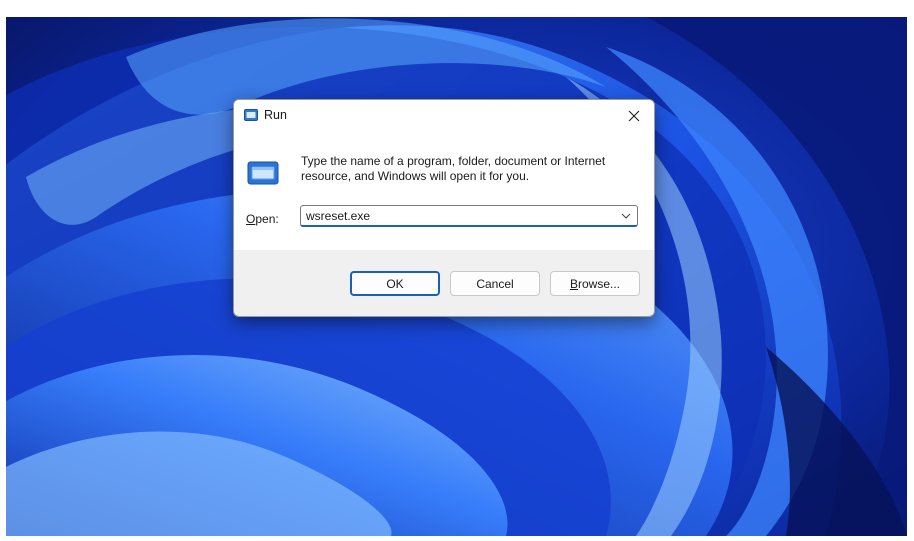 The height and width of the screenshot is (541, 914). Describe the element at coordinates (444, 116) in the screenshot. I see `title-bar: Run` at that location.